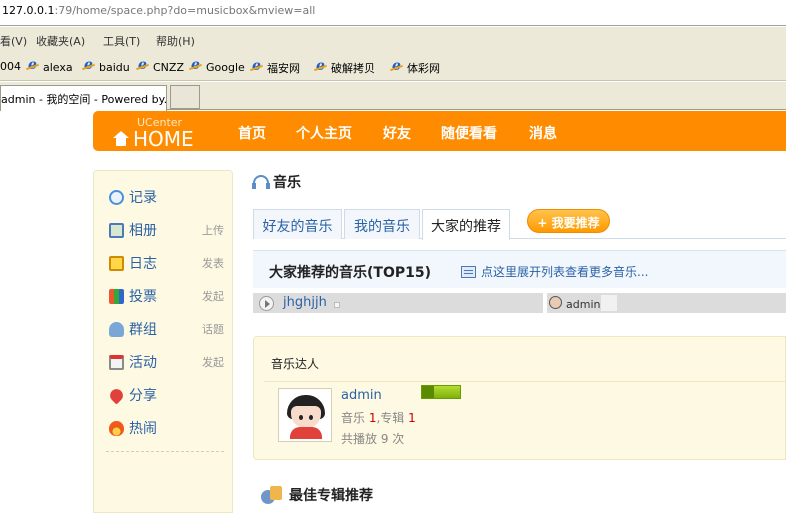 The image size is (786, 513). Describe the element at coordinates (305, 415) in the screenshot. I see `avatar` at that location.